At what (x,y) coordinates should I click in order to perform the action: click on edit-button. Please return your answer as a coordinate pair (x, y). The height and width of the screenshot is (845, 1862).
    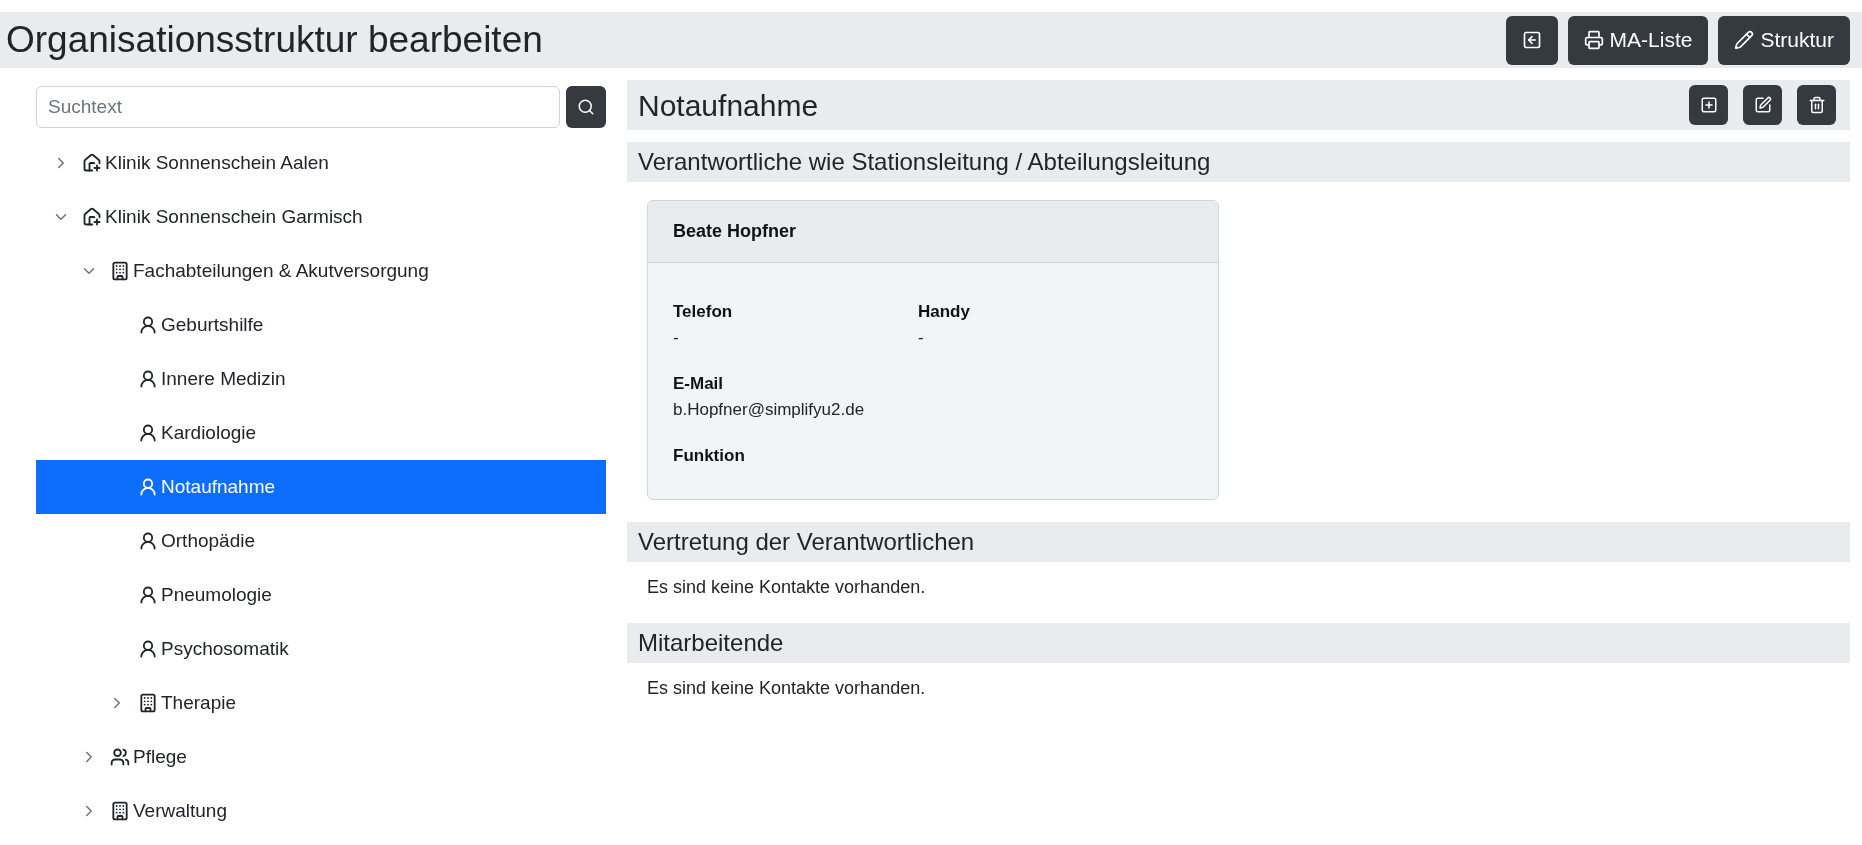
    Looking at the image, I should click on (1762, 105).